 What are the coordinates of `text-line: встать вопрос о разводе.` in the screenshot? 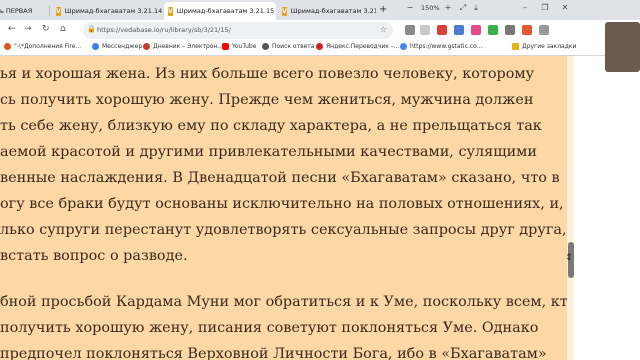 It's located at (94, 256).